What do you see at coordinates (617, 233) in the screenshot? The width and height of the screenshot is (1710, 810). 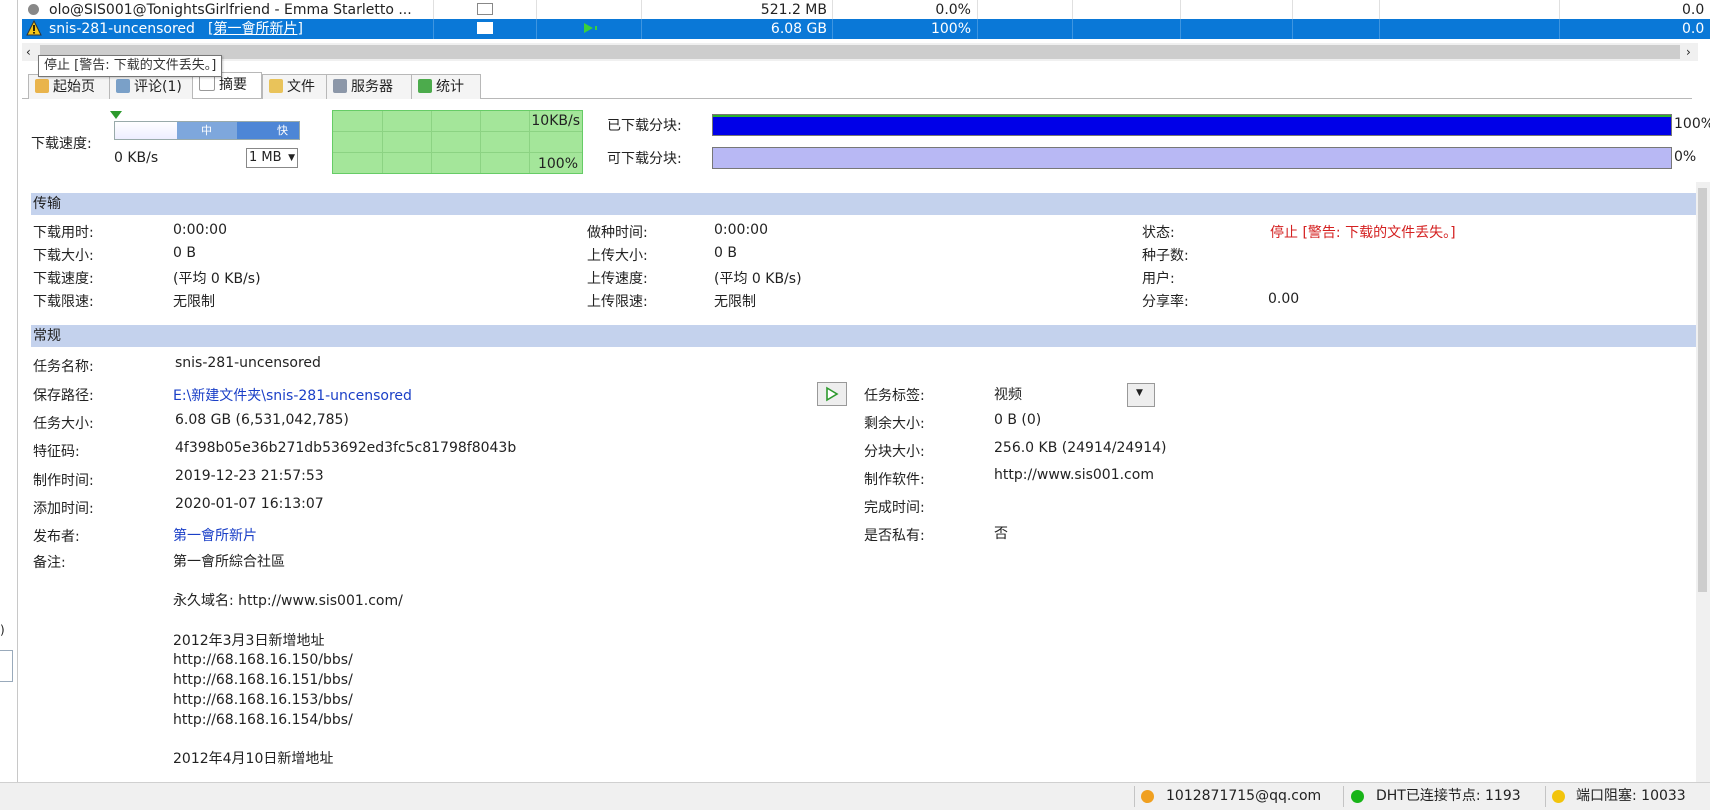 I see `seed-time-label: 做种时间:` at bounding box center [617, 233].